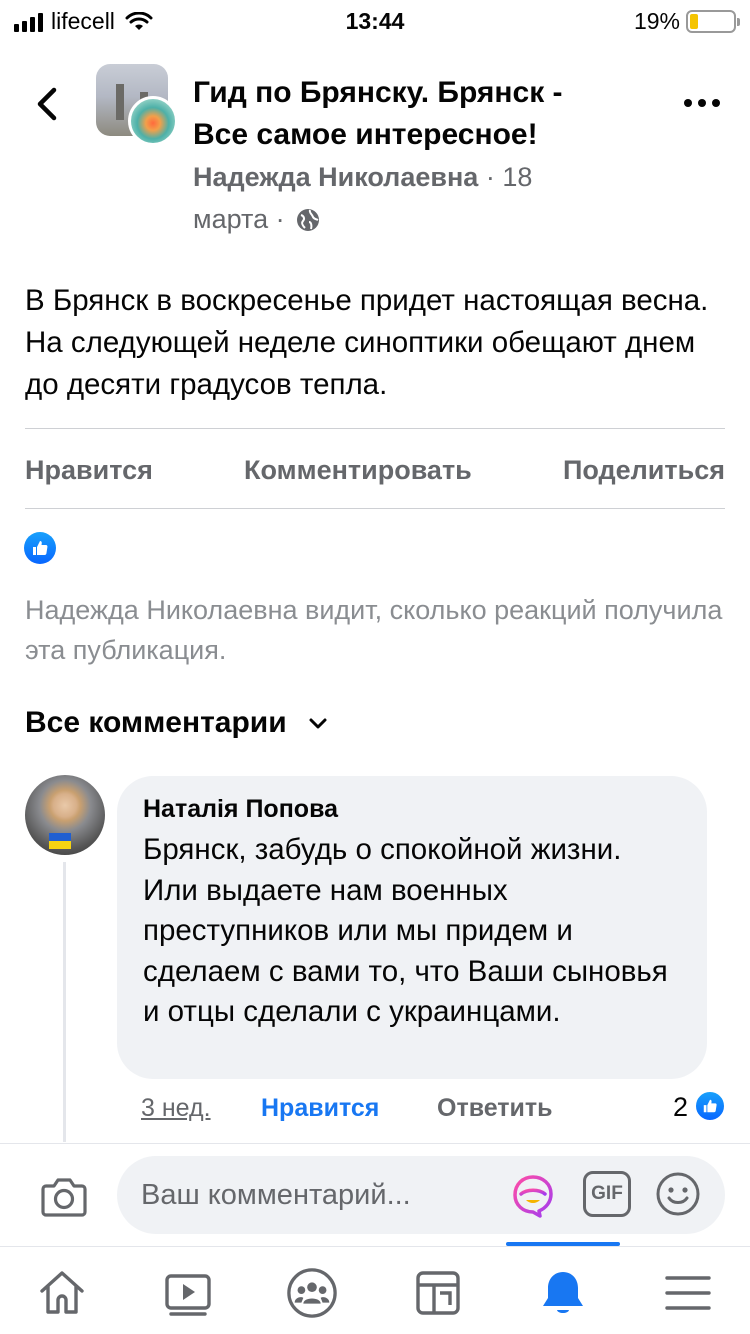  I want to click on tab-notifications, so click(563, 1293).